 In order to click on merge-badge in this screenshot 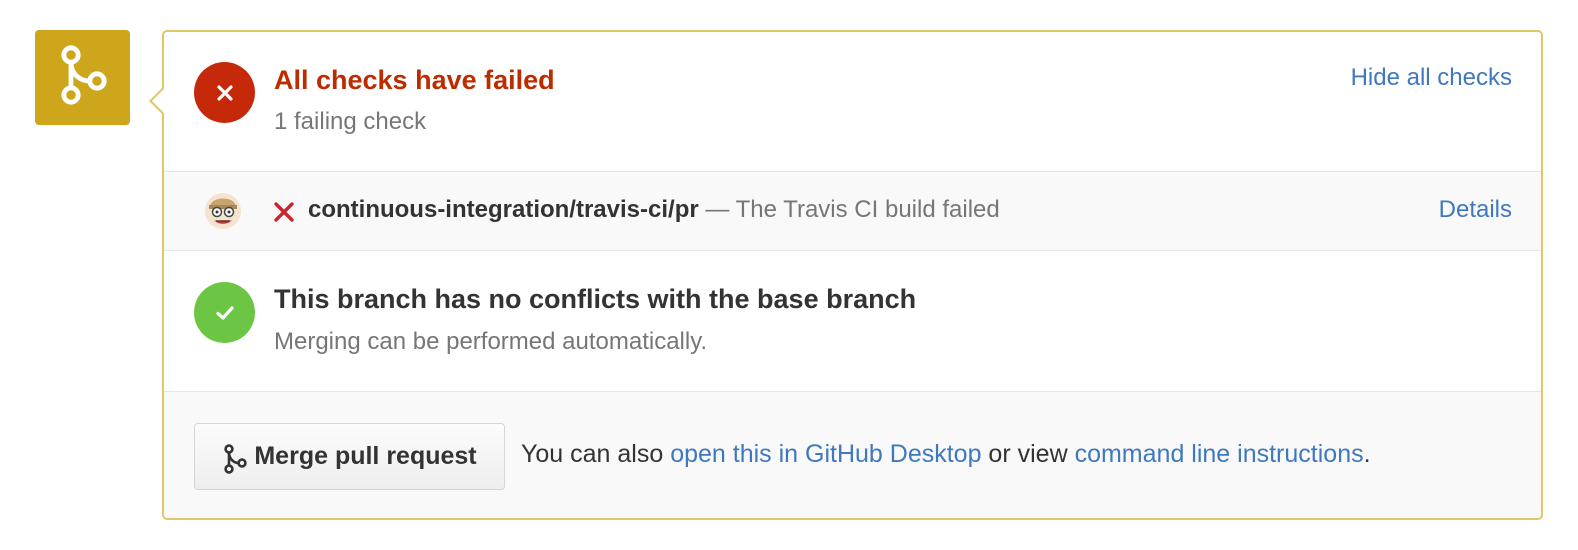, I will do `click(82, 77)`.